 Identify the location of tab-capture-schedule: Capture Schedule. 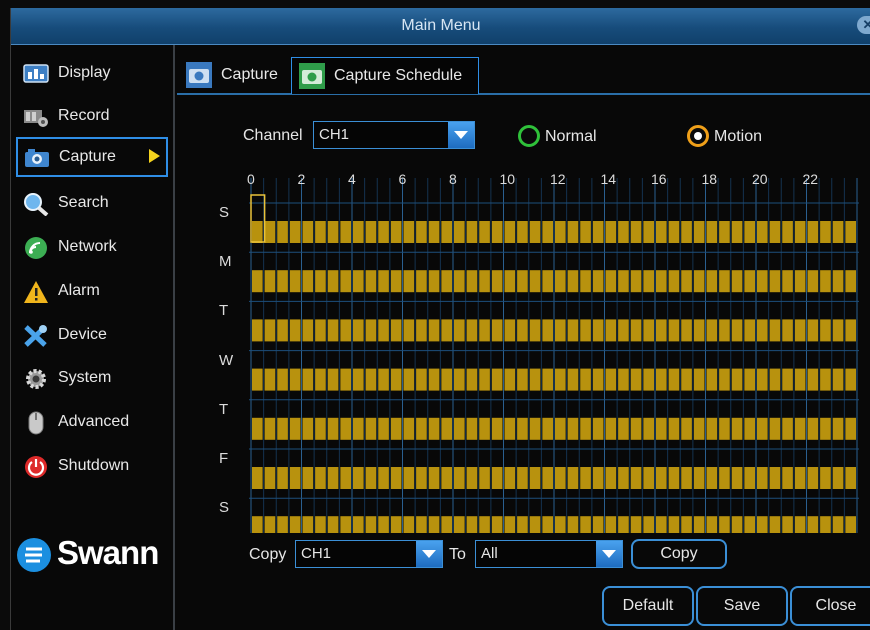
(385, 75).